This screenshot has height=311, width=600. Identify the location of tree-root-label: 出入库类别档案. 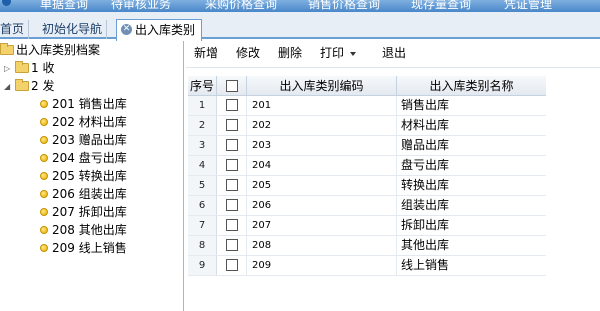
(58, 50).